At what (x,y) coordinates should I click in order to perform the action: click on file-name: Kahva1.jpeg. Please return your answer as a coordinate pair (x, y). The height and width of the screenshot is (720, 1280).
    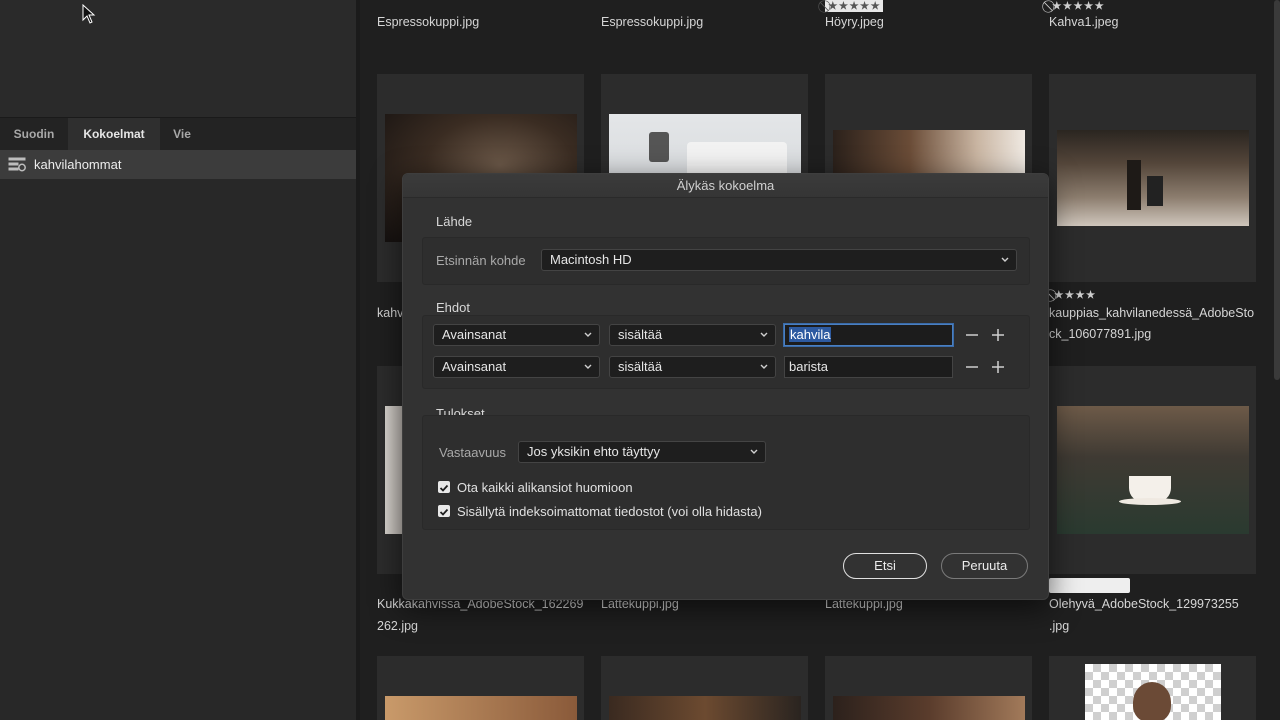
    Looking at the image, I should click on (1084, 22).